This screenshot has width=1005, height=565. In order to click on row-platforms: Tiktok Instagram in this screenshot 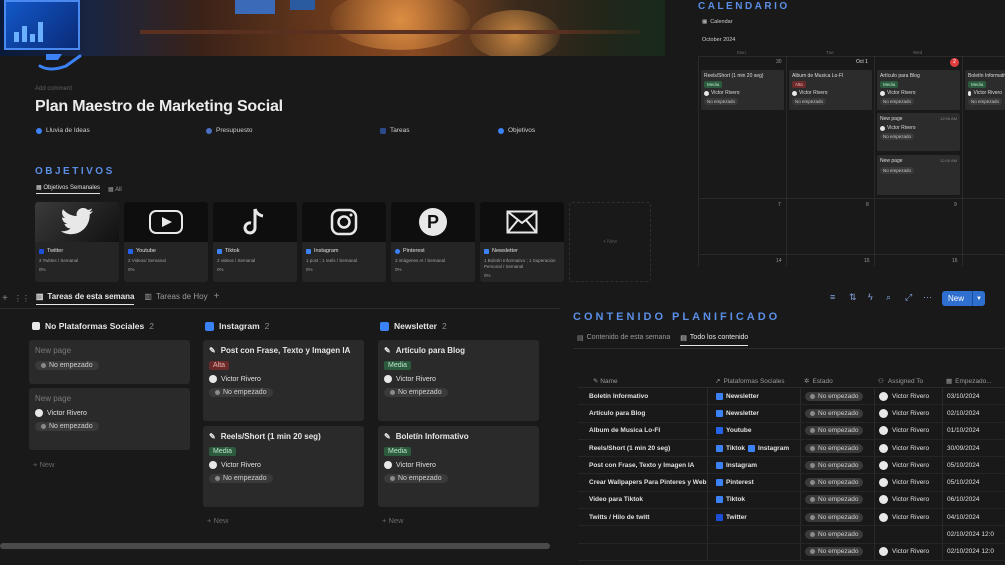, I will do `click(753, 448)`.